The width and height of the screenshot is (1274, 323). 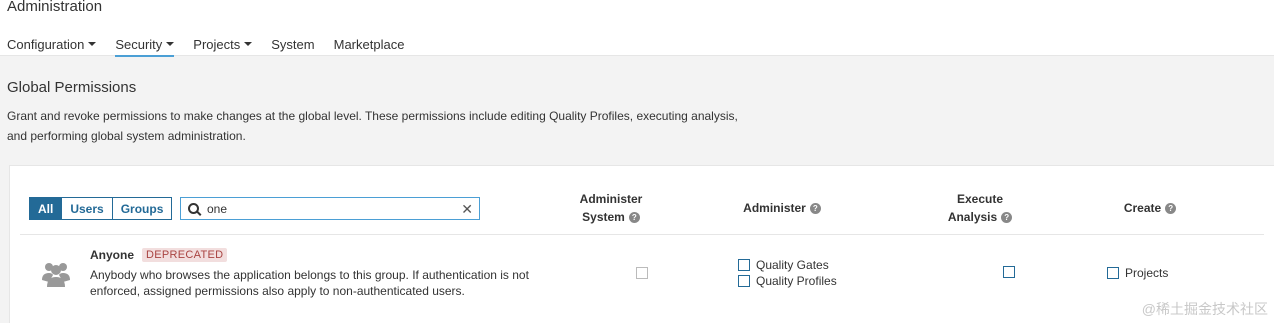 I want to click on deprecated-badge: DEPRECATED, so click(x=185, y=255).